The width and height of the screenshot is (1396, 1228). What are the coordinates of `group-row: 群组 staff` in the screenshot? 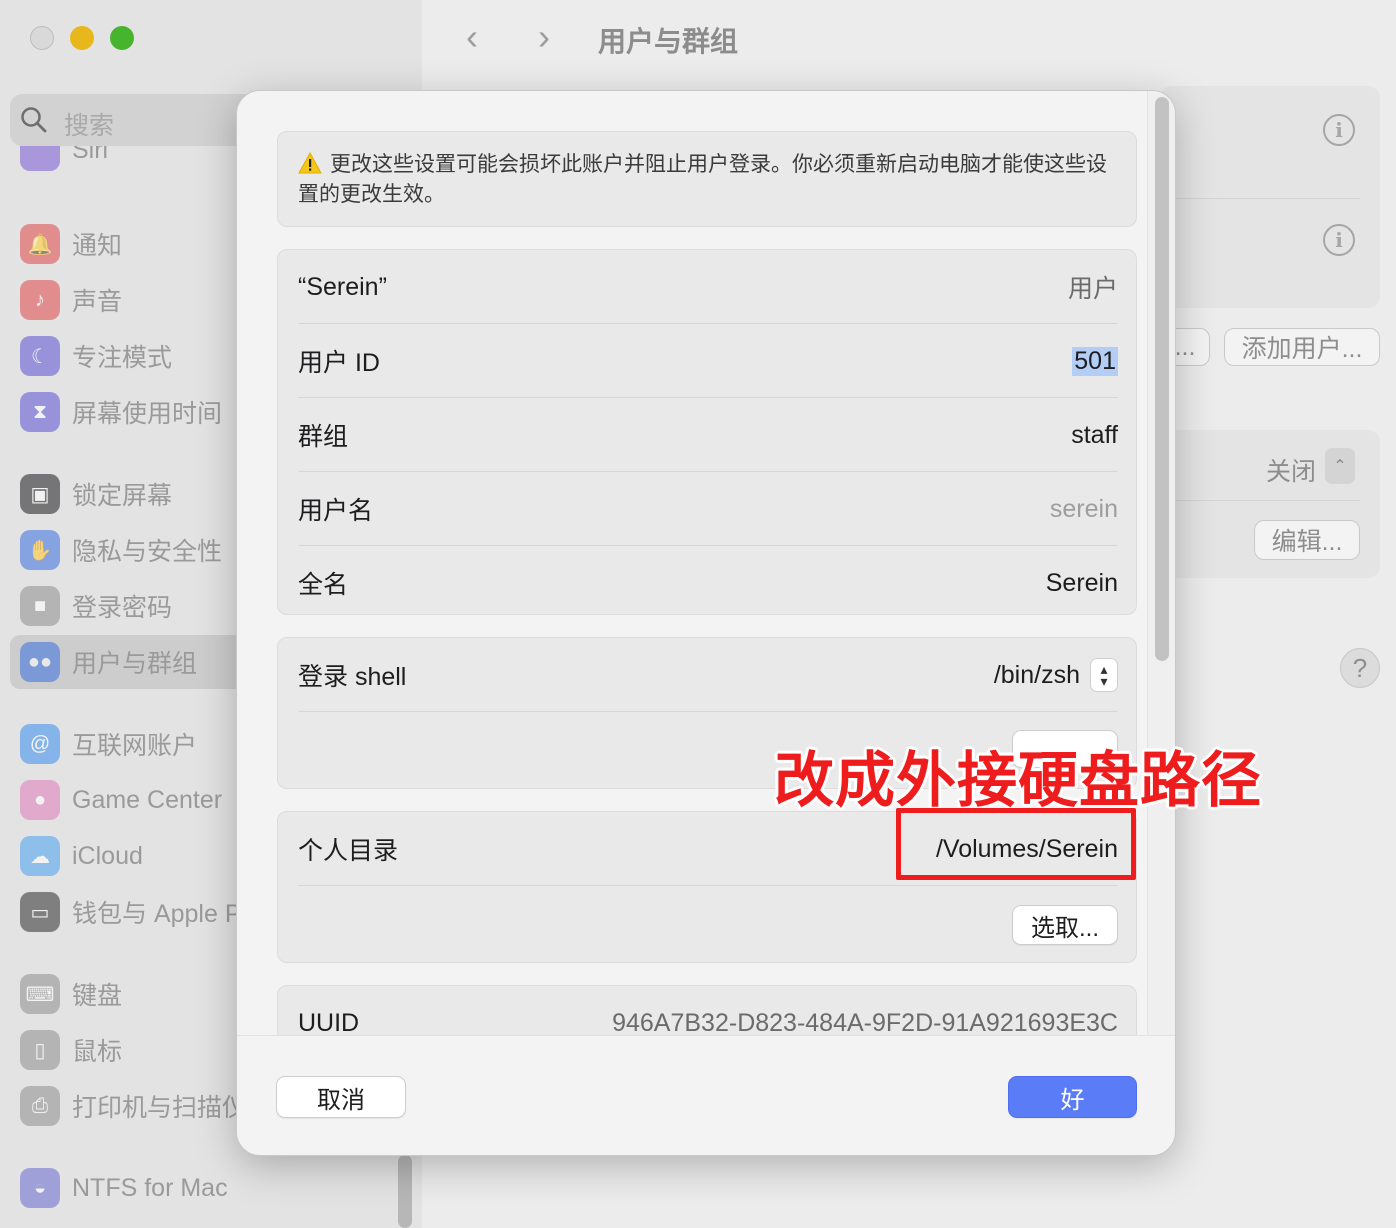 It's located at (708, 435).